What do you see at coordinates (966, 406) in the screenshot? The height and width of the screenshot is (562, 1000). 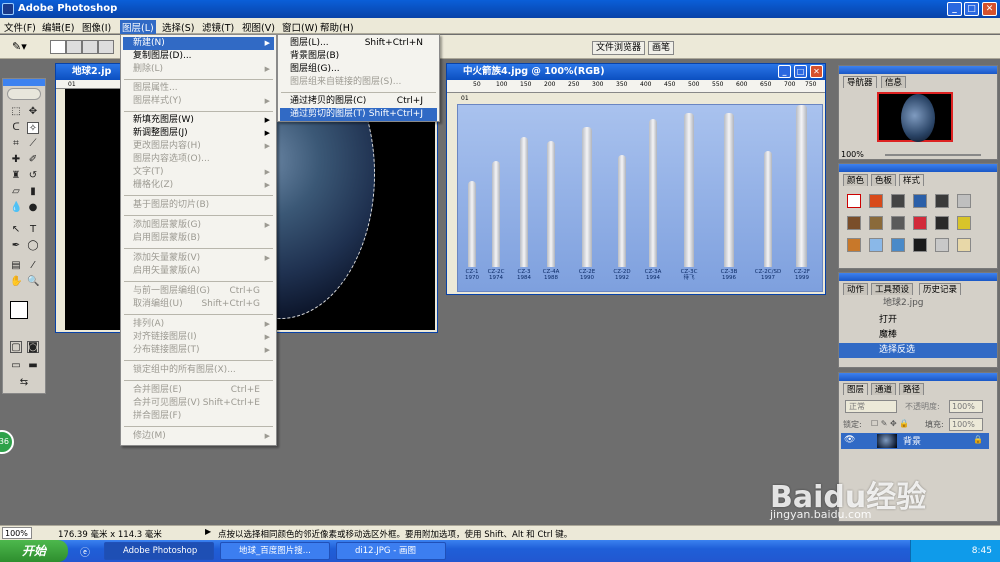 I see `opacity-field: 100%` at bounding box center [966, 406].